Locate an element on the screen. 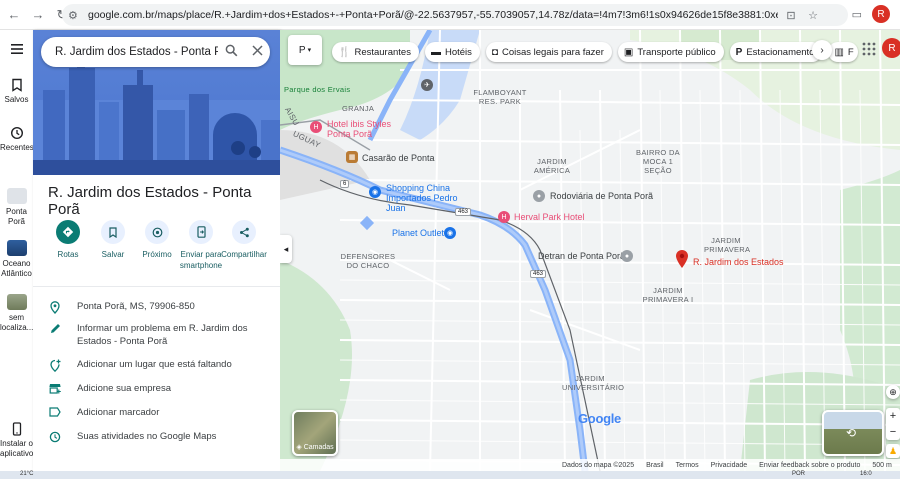 This screenshot has width=900, height=479. add-label-text: Adicionar marcador is located at coordinates (118, 412).